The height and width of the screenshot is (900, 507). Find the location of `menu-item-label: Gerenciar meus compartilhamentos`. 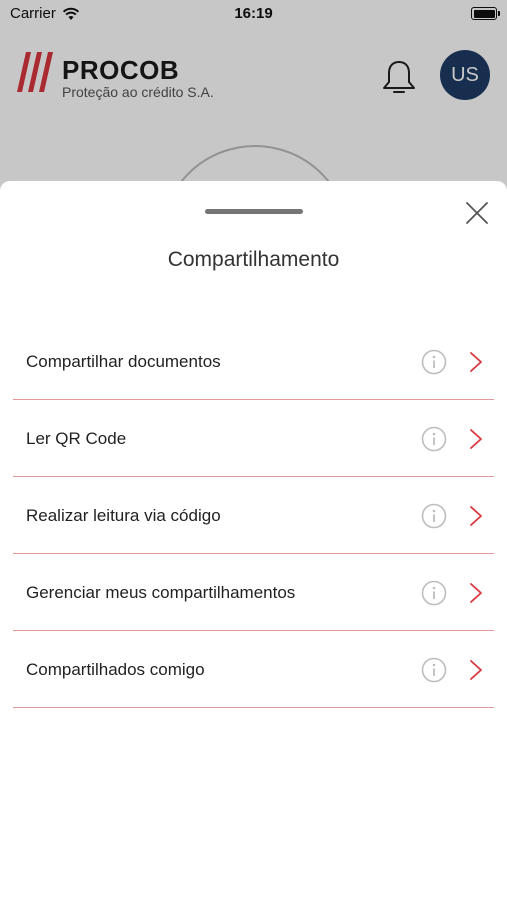

menu-item-label: Gerenciar meus compartilhamentos is located at coordinates (161, 592).